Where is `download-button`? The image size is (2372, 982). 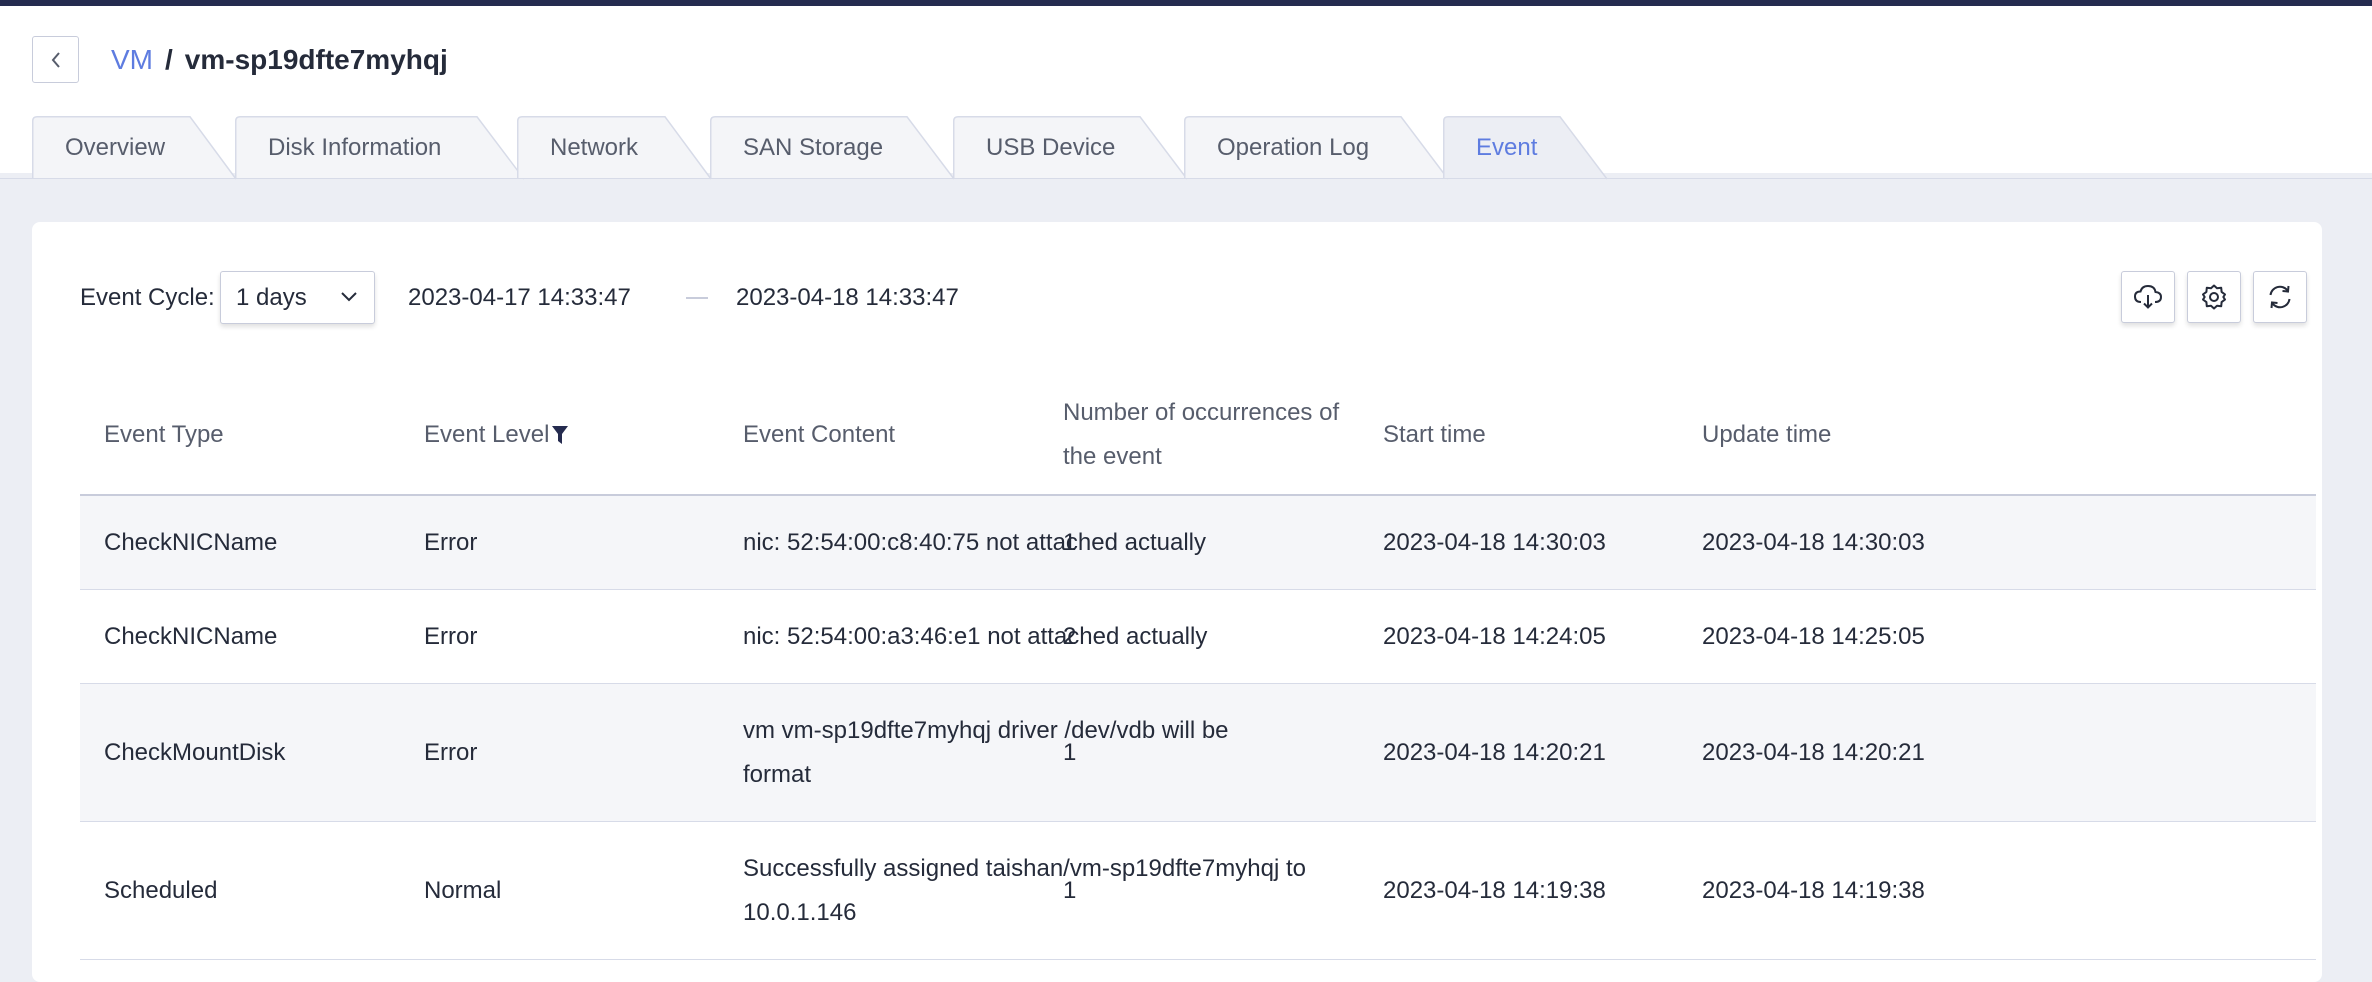 download-button is located at coordinates (2148, 297).